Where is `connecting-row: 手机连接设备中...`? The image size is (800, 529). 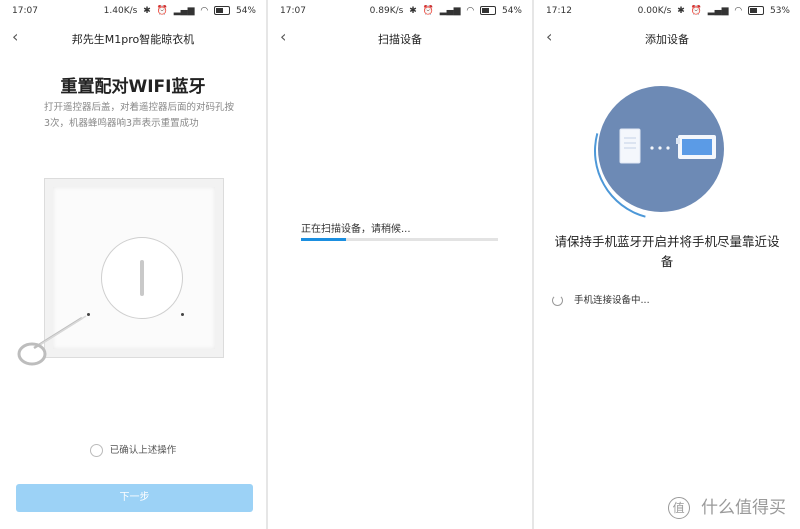
connecting-row: 手机连接设备中... is located at coordinates (601, 299).